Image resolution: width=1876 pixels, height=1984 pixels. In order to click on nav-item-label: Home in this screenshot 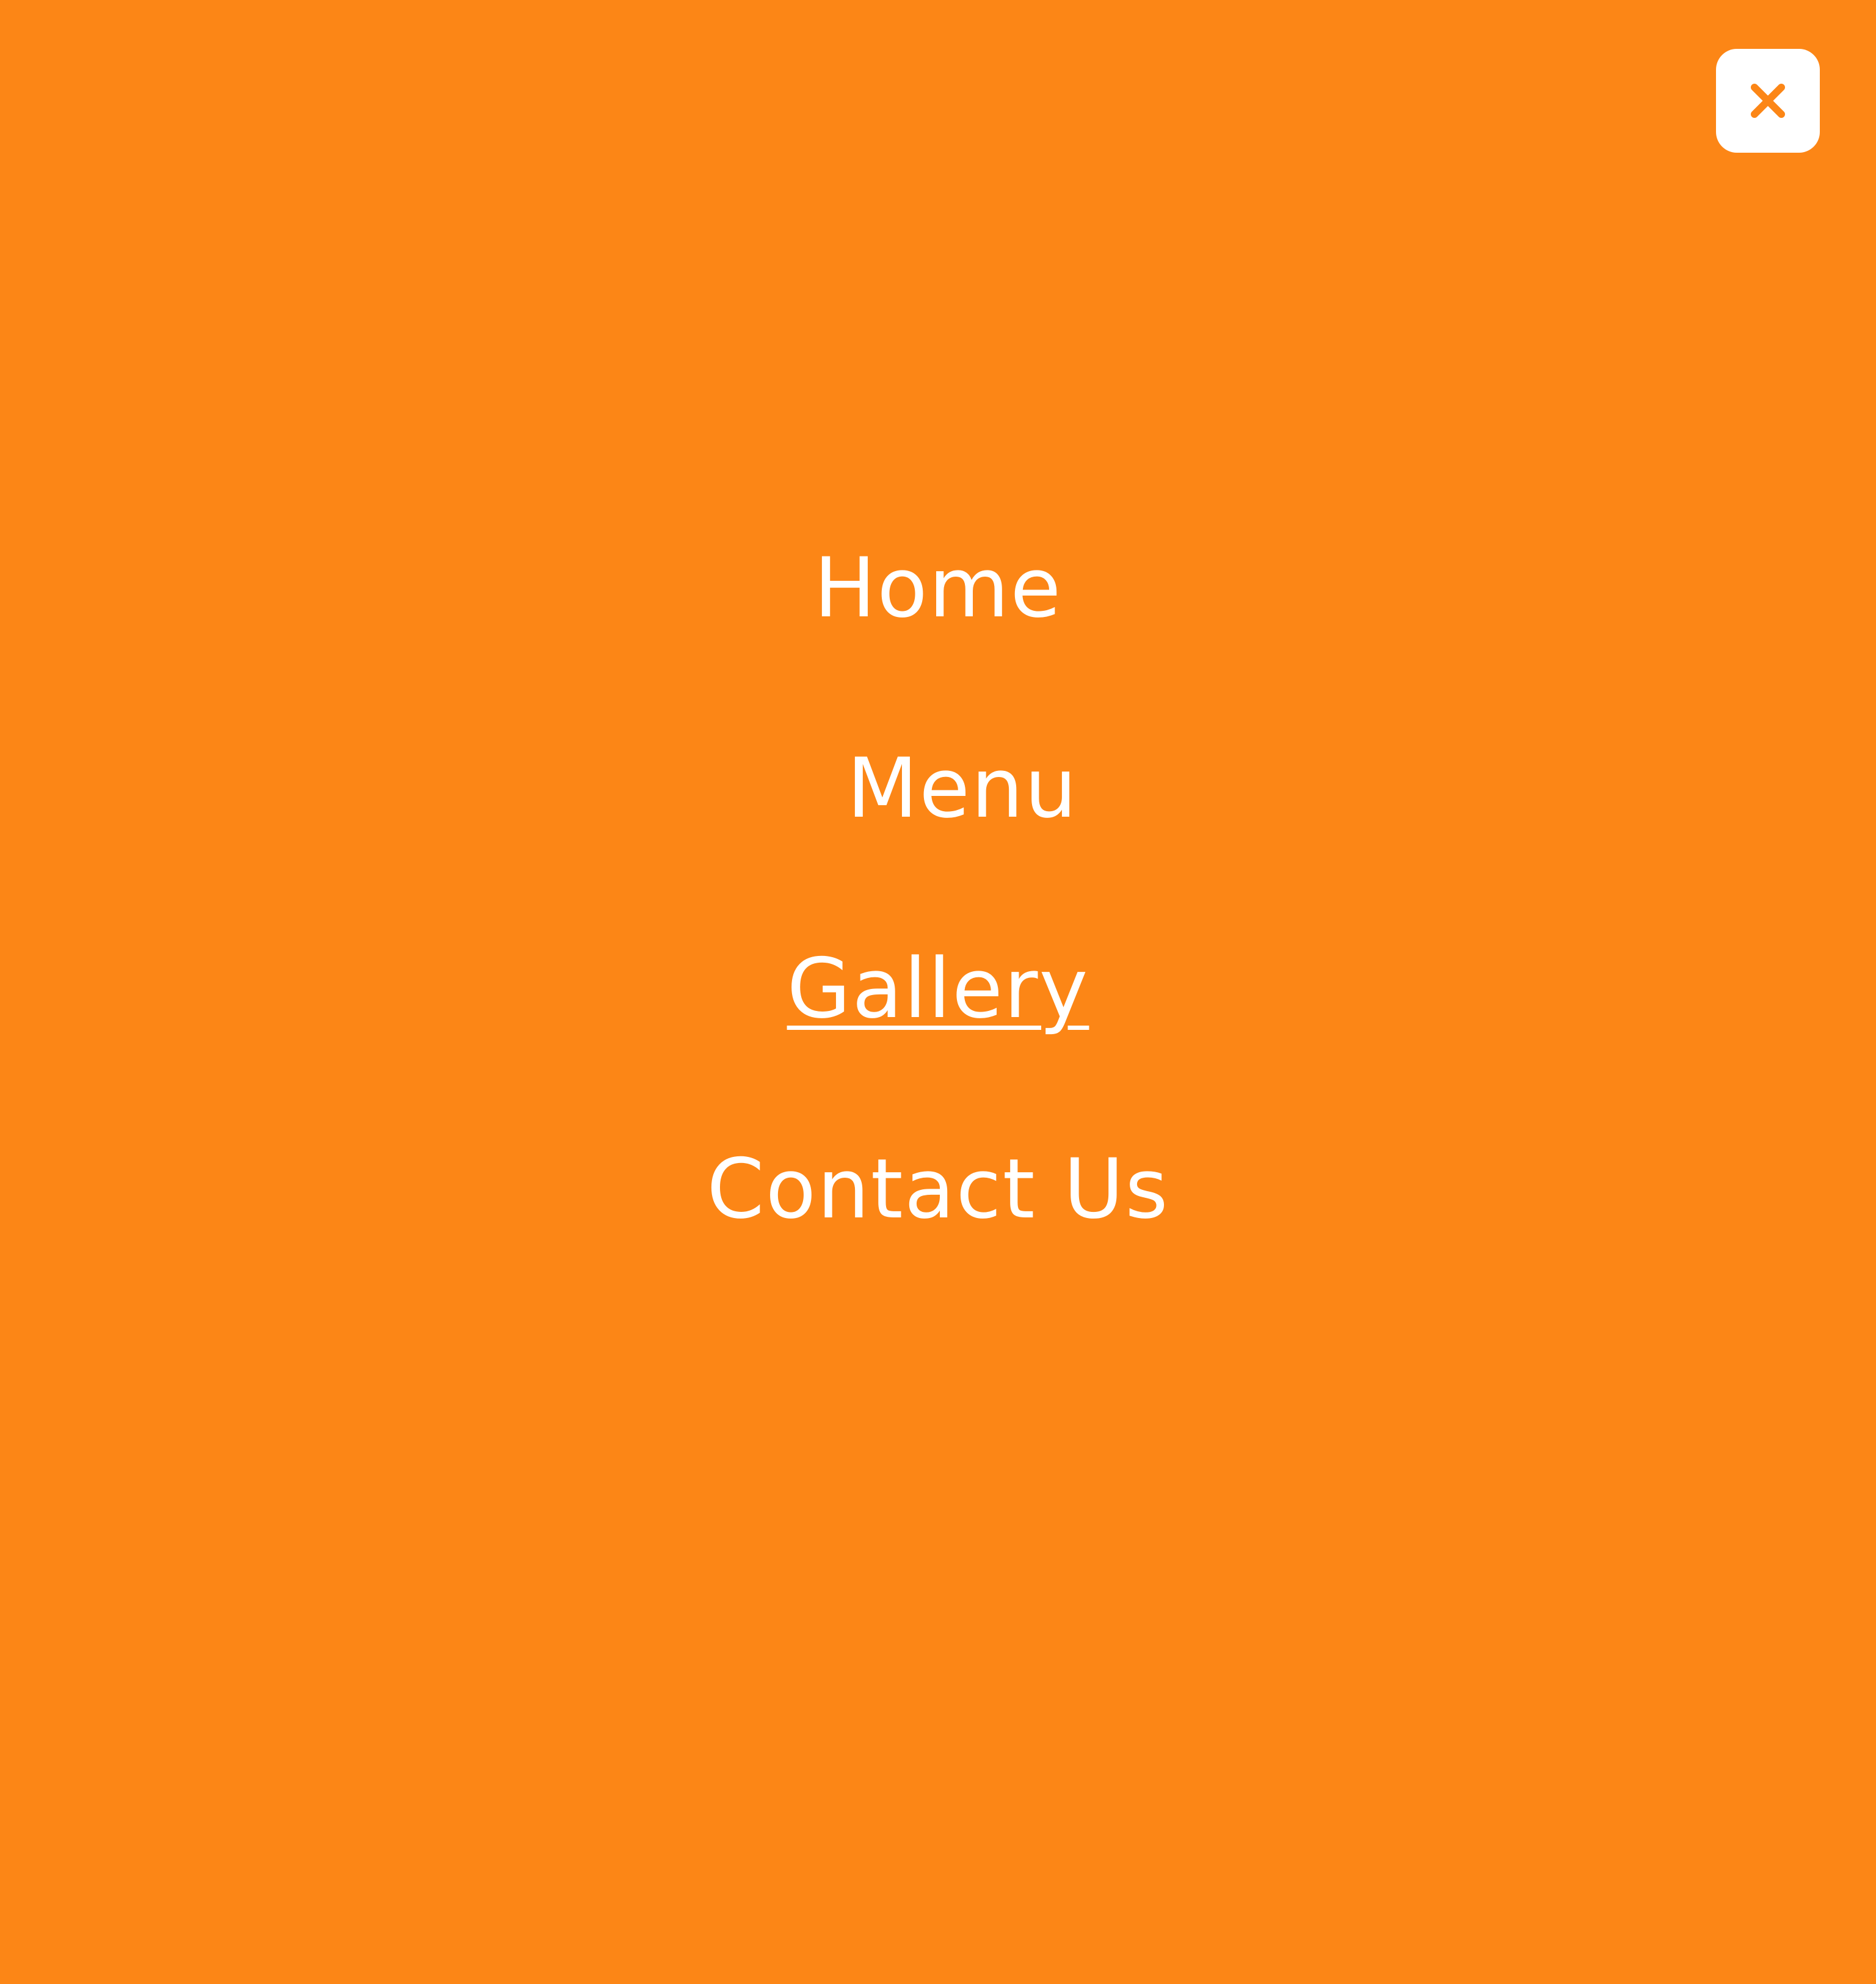, I will do `click(938, 588)`.